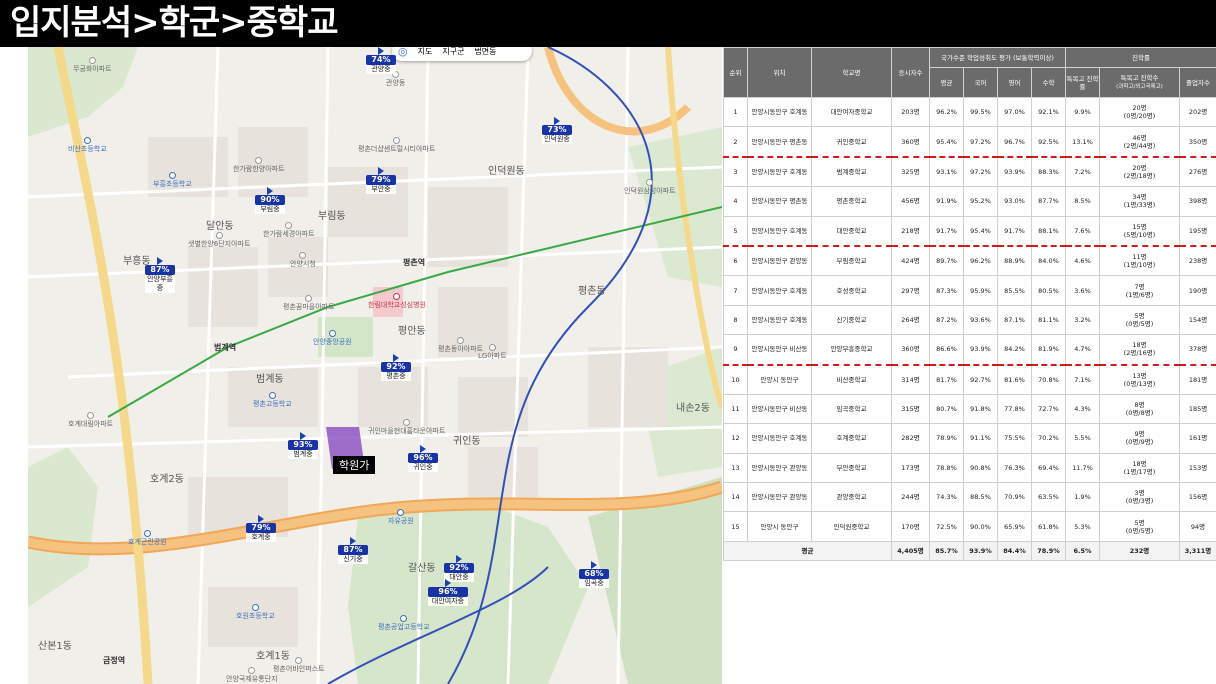 This screenshot has height=684, width=1216. What do you see at coordinates (851, 526) in the screenshot?
I see `cell-school: 인덕원중학교` at bounding box center [851, 526].